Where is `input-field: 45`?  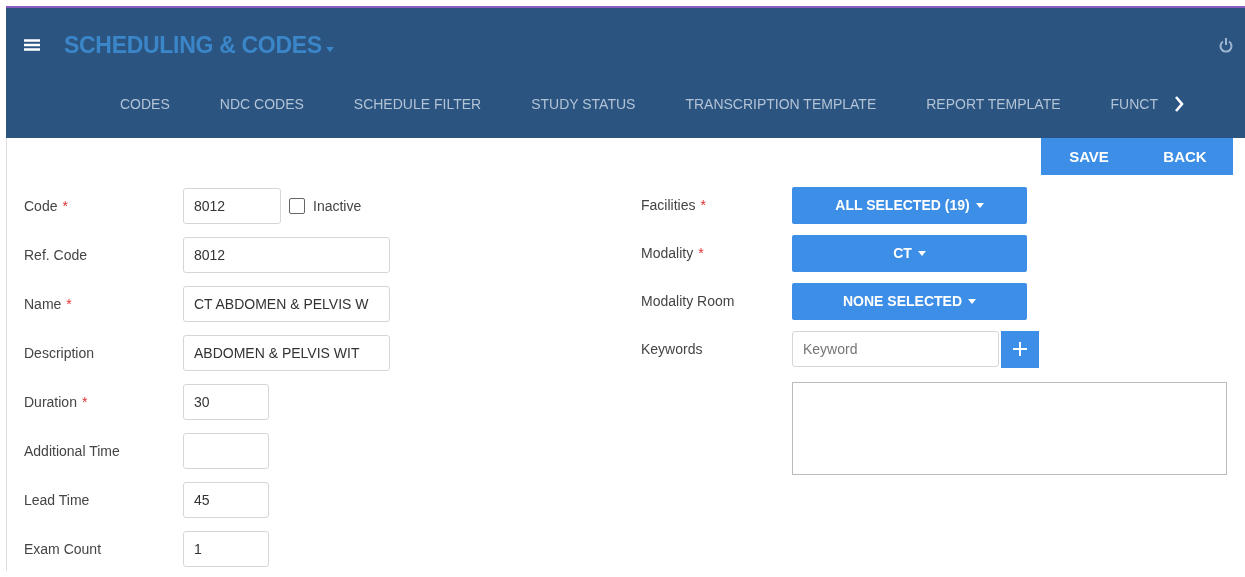
input-field: 45 is located at coordinates (226, 500).